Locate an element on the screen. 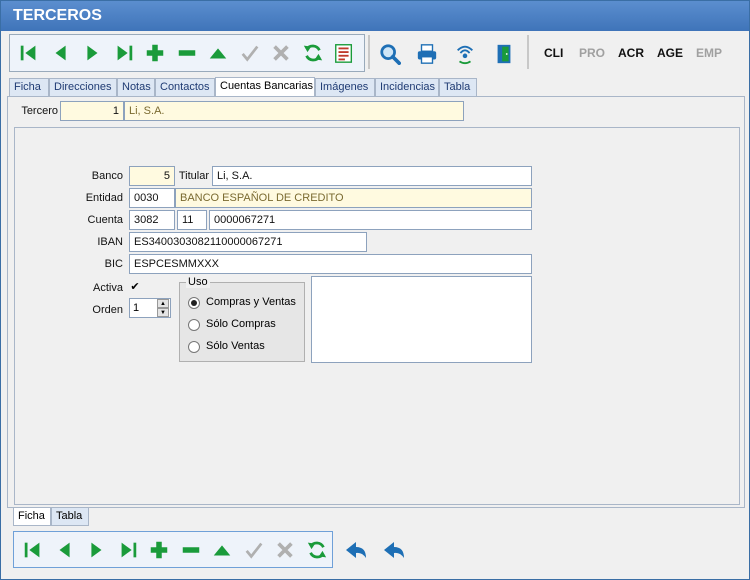 Image resolution: width=750 pixels, height=580 pixels. titular-field: Li, S.A. is located at coordinates (372, 176).